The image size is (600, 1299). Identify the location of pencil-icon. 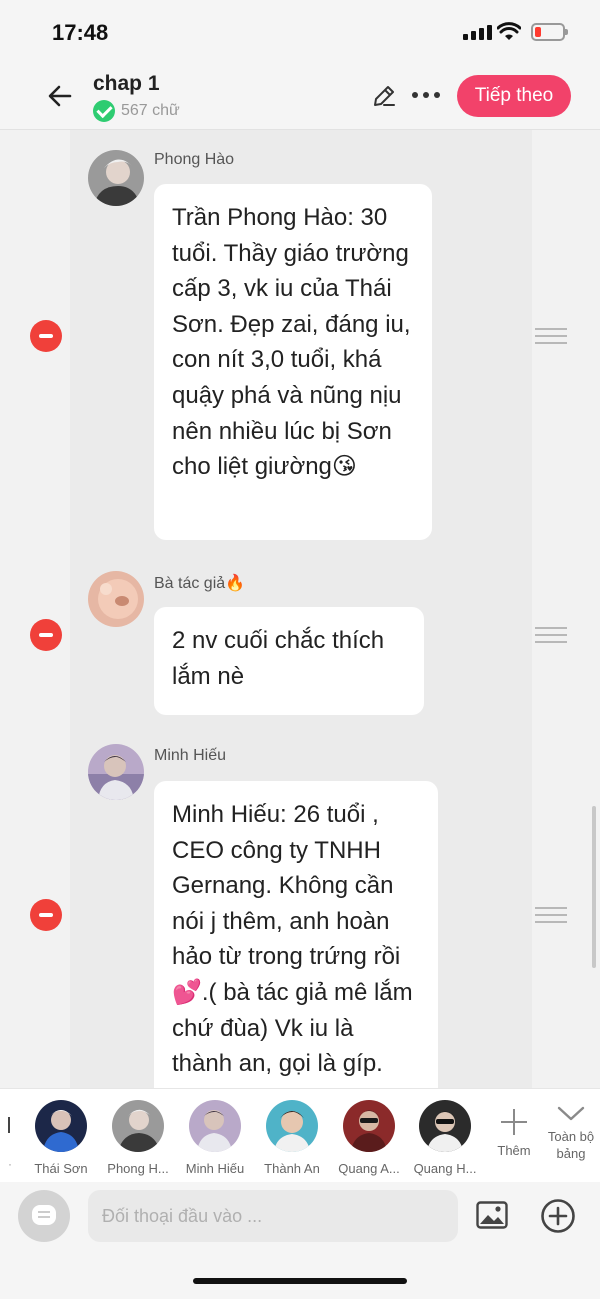
(384, 96).